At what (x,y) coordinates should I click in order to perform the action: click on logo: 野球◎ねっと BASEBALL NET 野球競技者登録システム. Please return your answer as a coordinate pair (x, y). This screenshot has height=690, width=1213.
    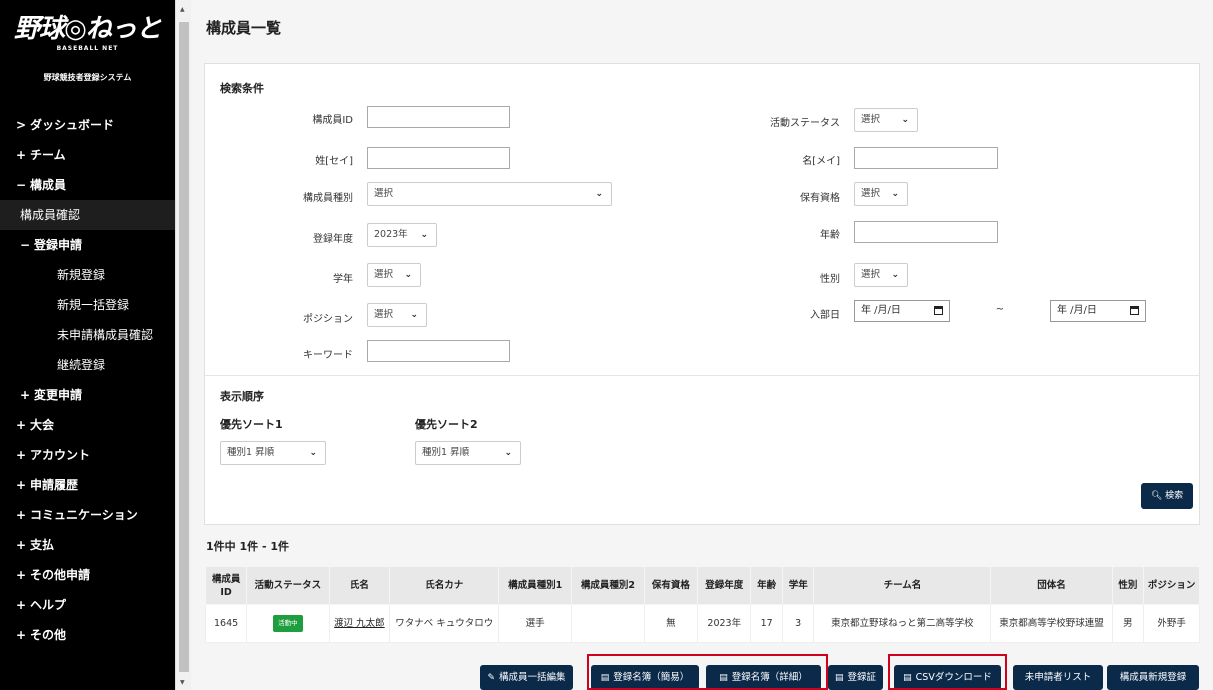
    Looking at the image, I should click on (87, 55).